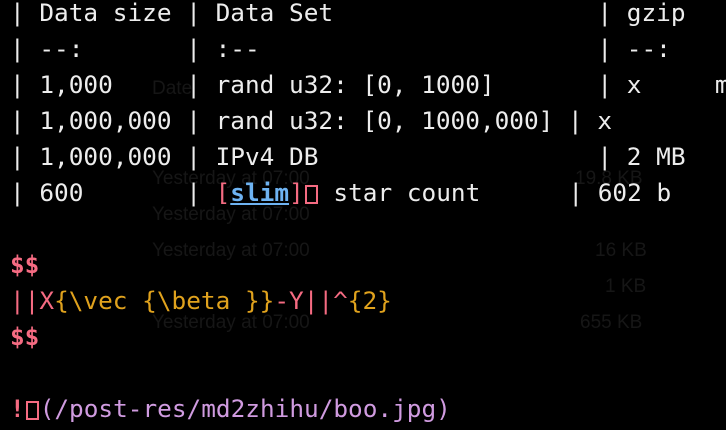  What do you see at coordinates (399, 13) in the screenshot?
I see `table-header-set: Data Set` at bounding box center [399, 13].